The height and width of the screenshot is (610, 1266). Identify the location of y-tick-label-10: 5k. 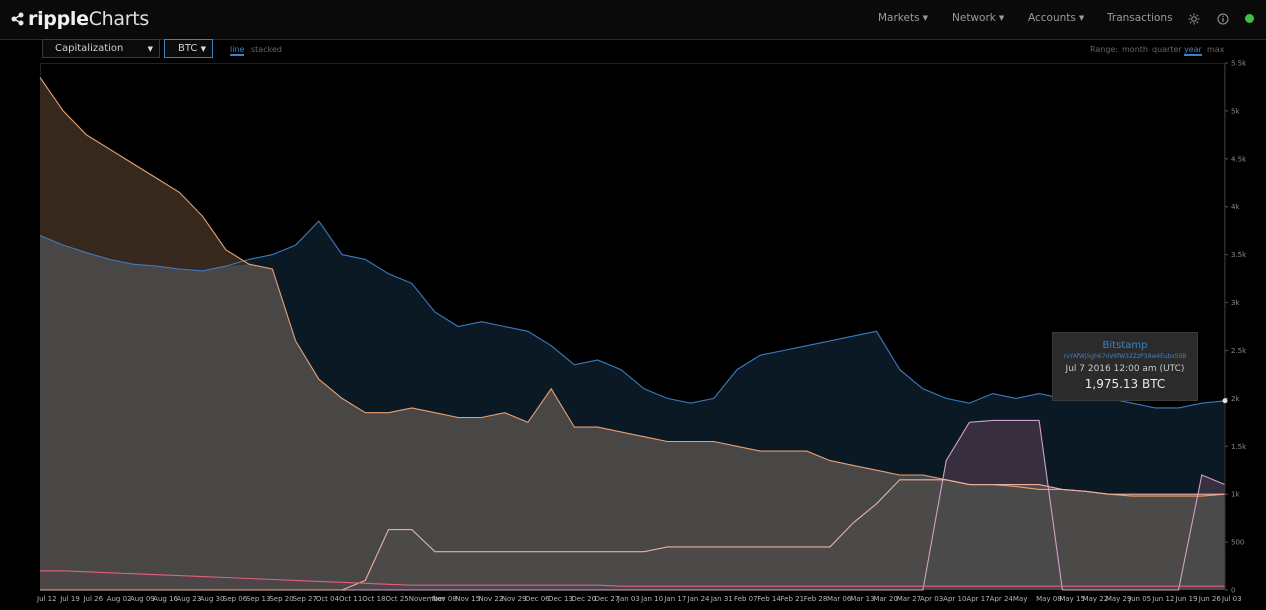
(1235, 111).